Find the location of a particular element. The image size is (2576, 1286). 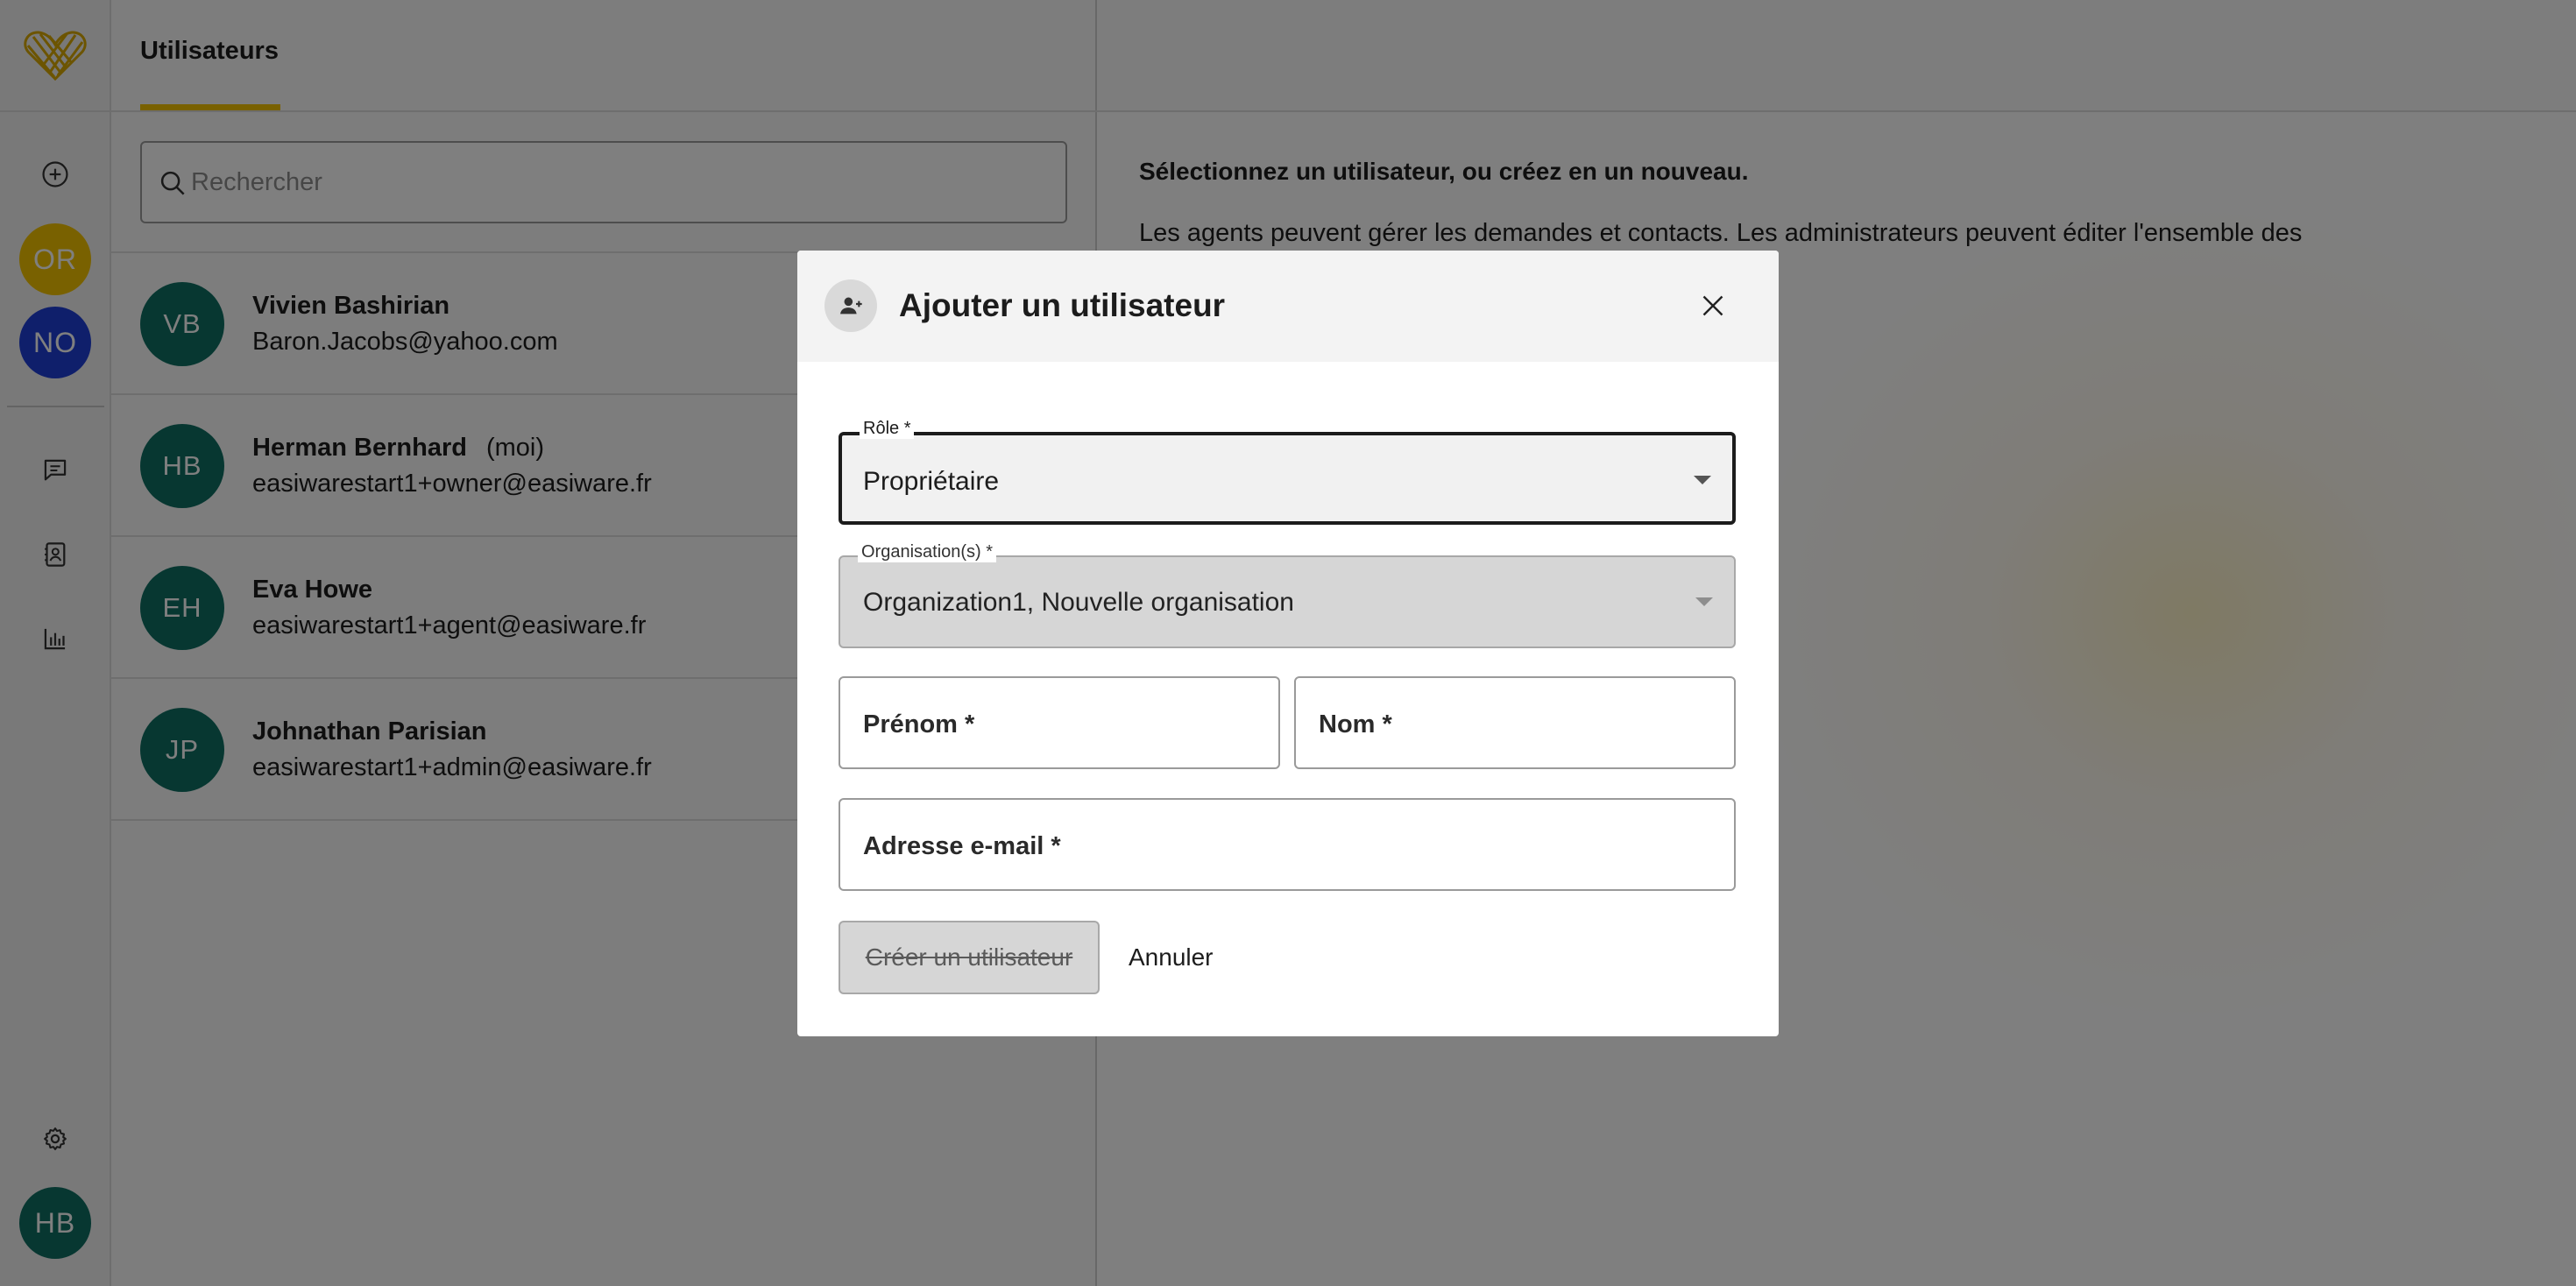

create-user-button: Créer un utilisateur is located at coordinates (969, 957).